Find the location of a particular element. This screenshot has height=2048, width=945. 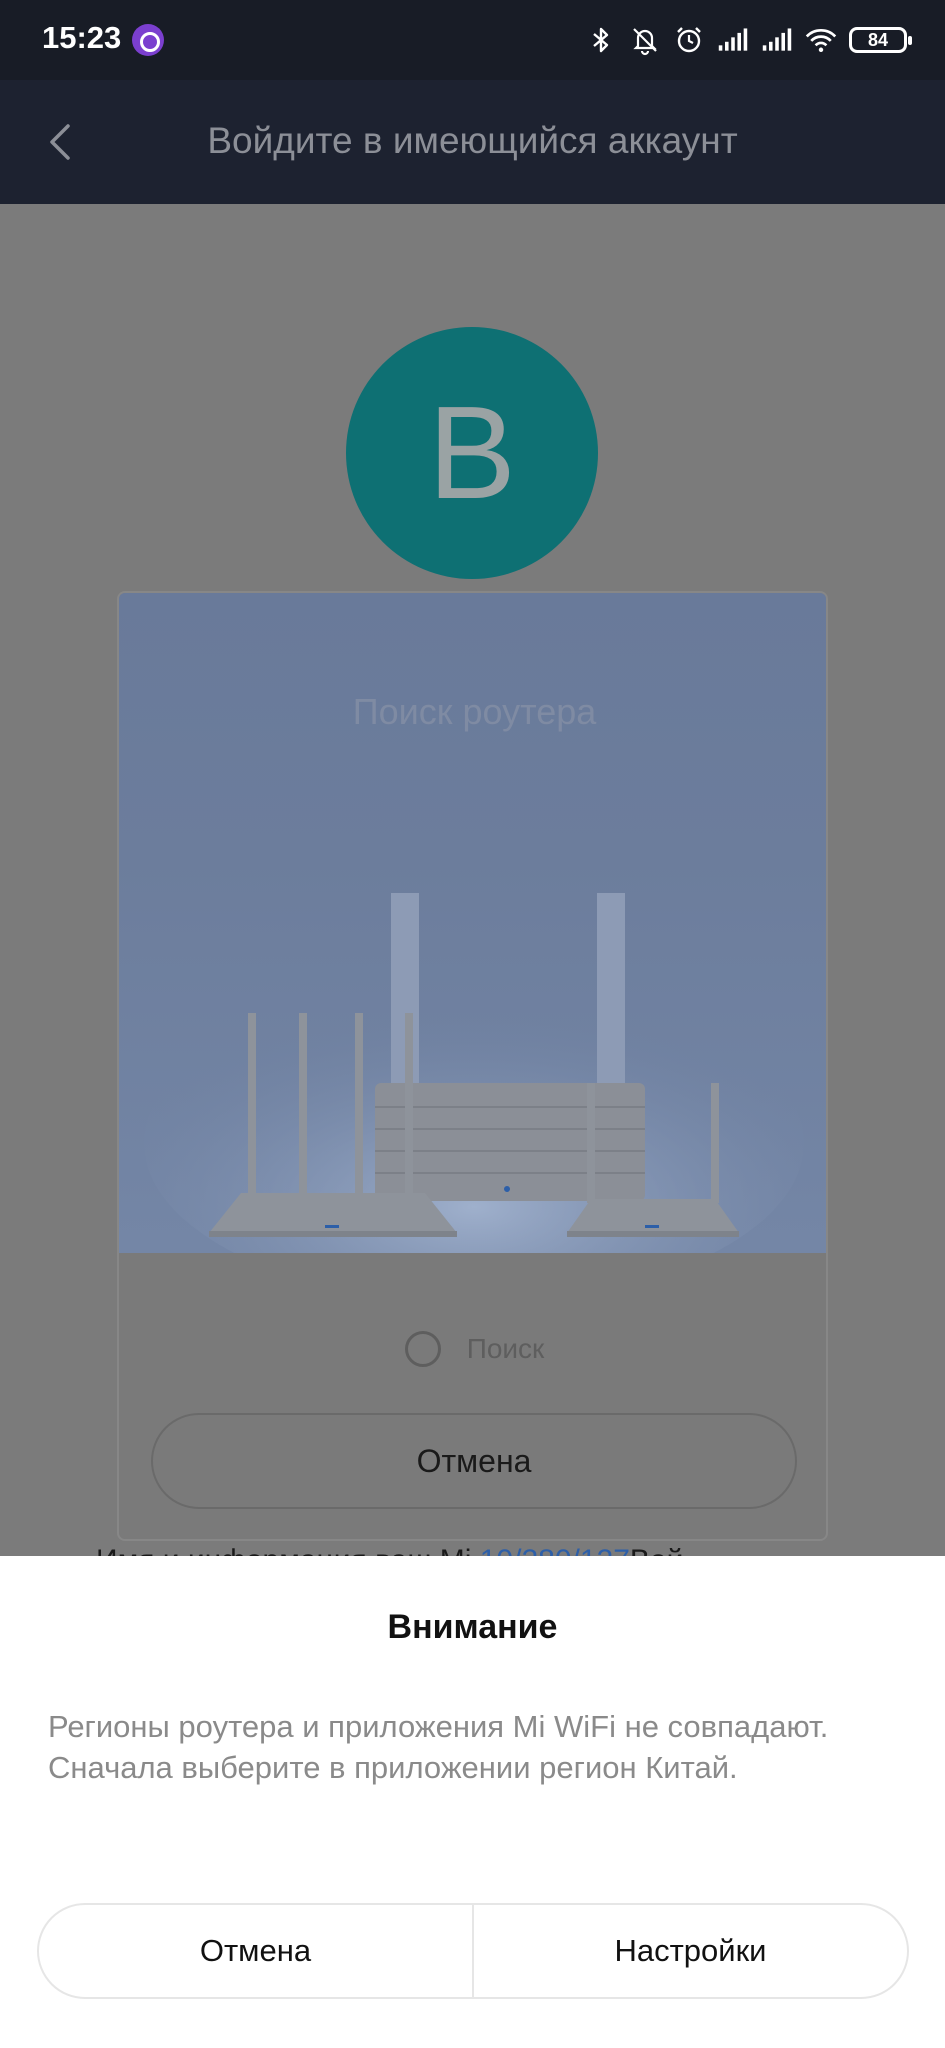

dialog-title: Внимание is located at coordinates (472, 1627).